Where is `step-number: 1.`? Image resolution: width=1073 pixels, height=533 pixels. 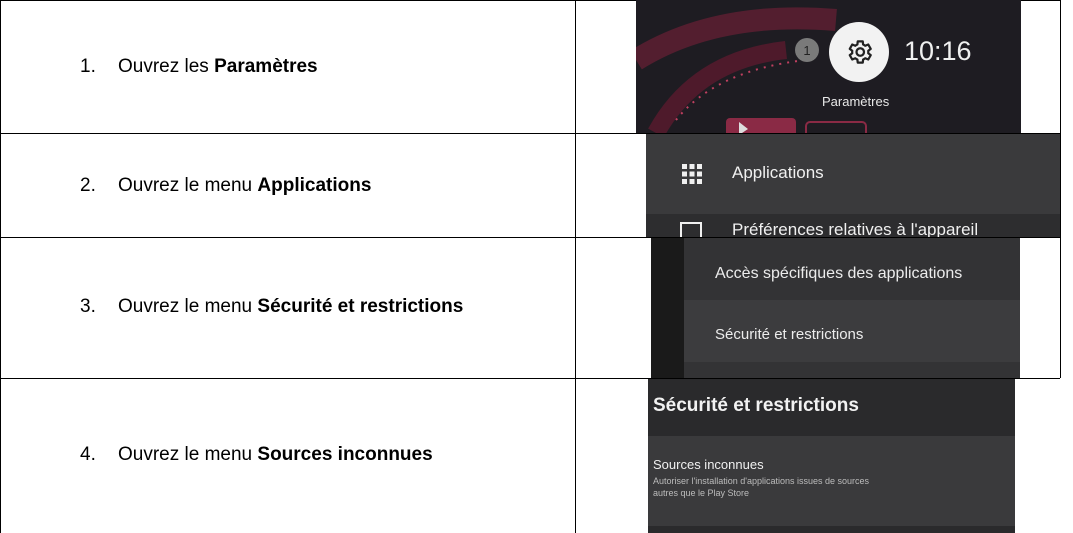 step-number: 1. is located at coordinates (88, 66).